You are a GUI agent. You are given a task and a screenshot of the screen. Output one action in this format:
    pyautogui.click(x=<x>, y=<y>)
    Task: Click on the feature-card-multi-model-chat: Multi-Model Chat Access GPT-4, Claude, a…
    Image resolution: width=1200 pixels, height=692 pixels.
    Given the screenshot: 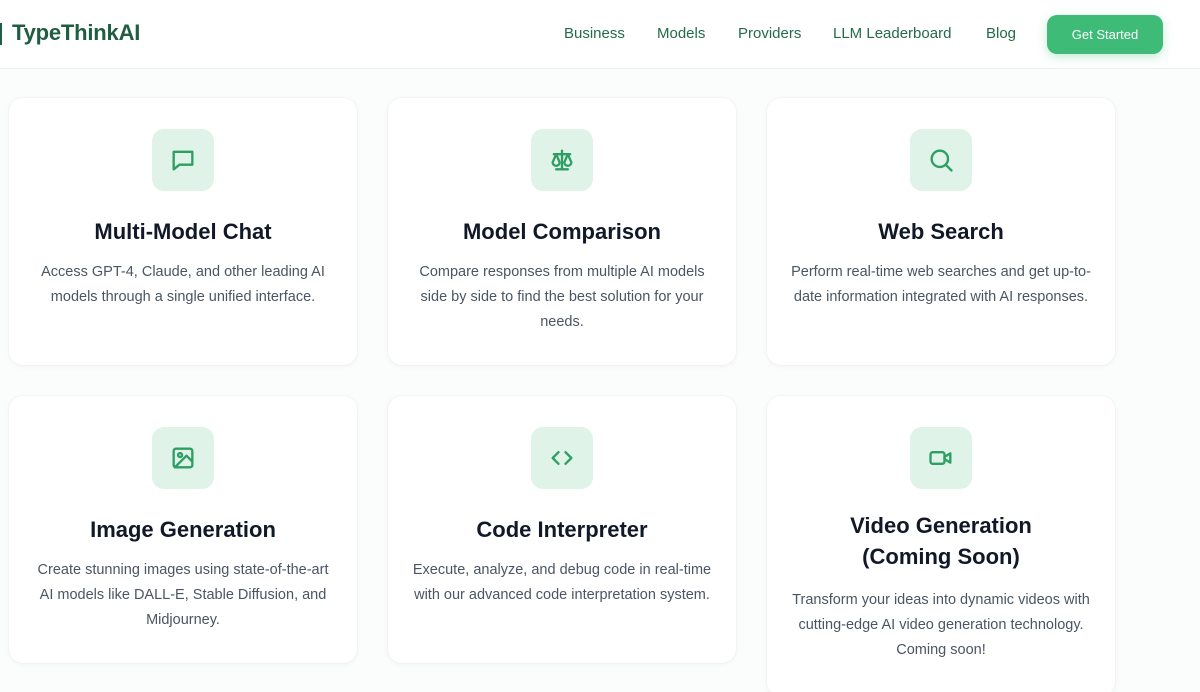 What is the action you would take?
    pyautogui.click(x=183, y=231)
    